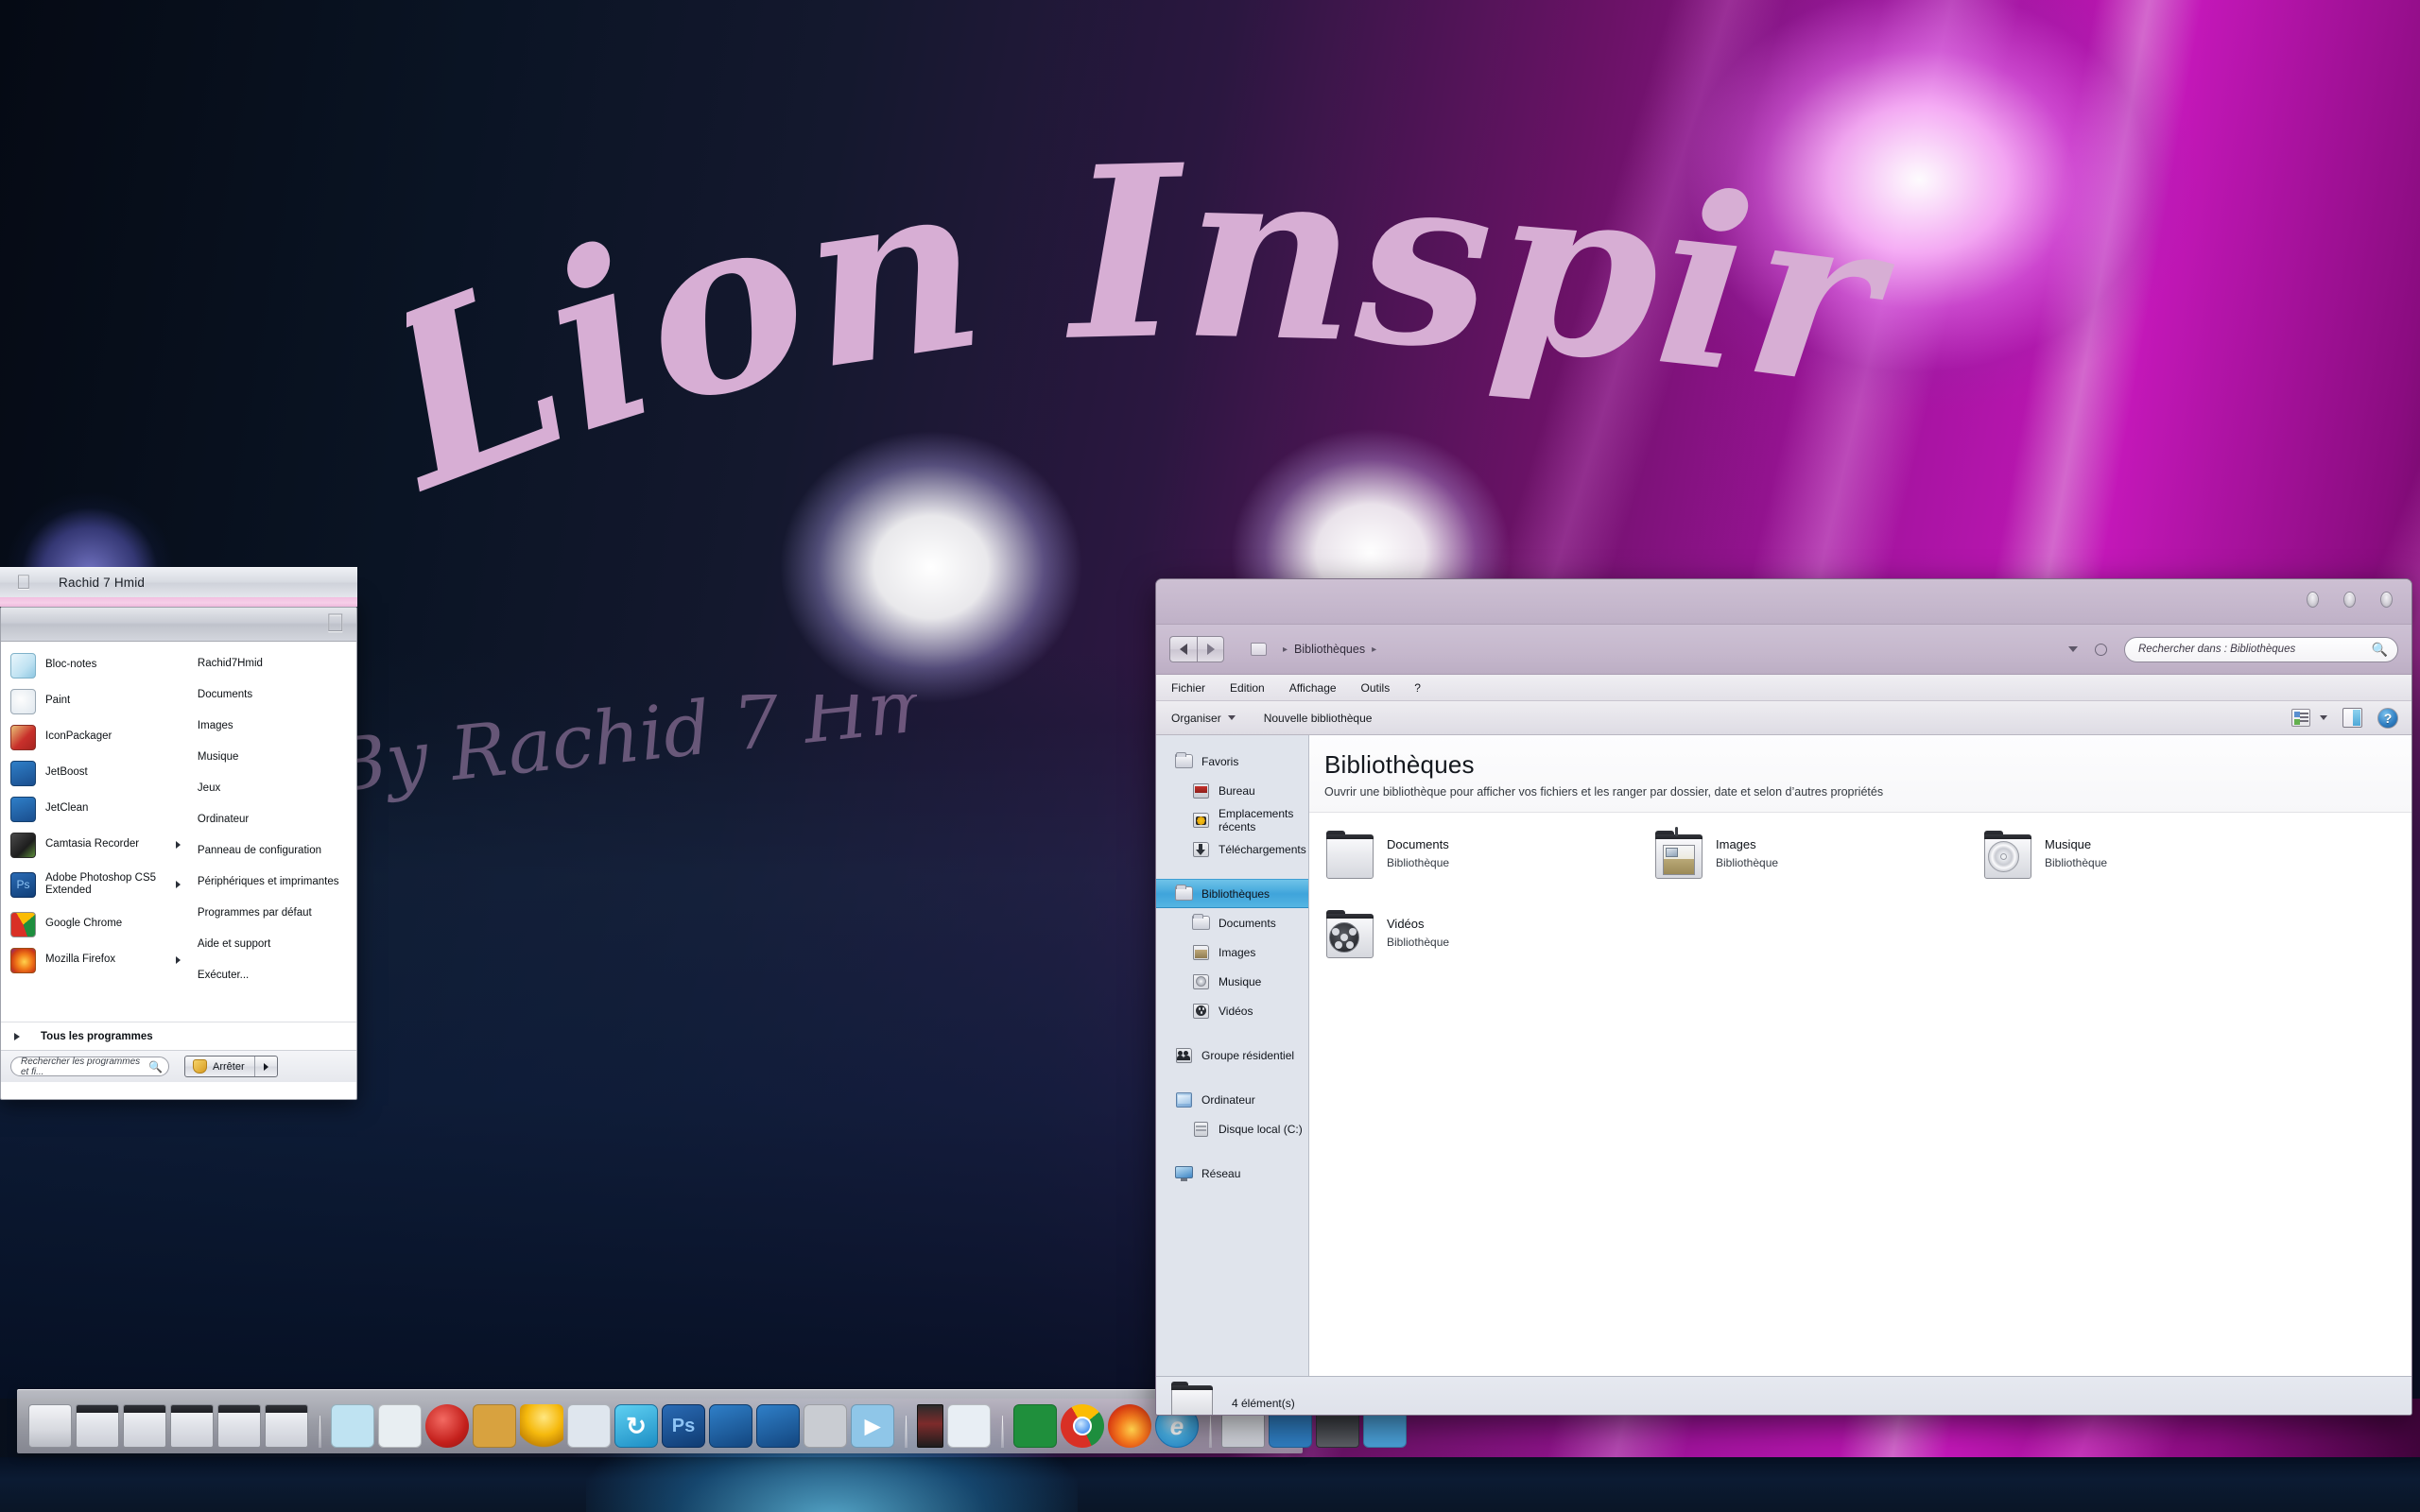  Describe the element at coordinates (265, 1066) in the screenshot. I see `chevron-right-icon` at that location.